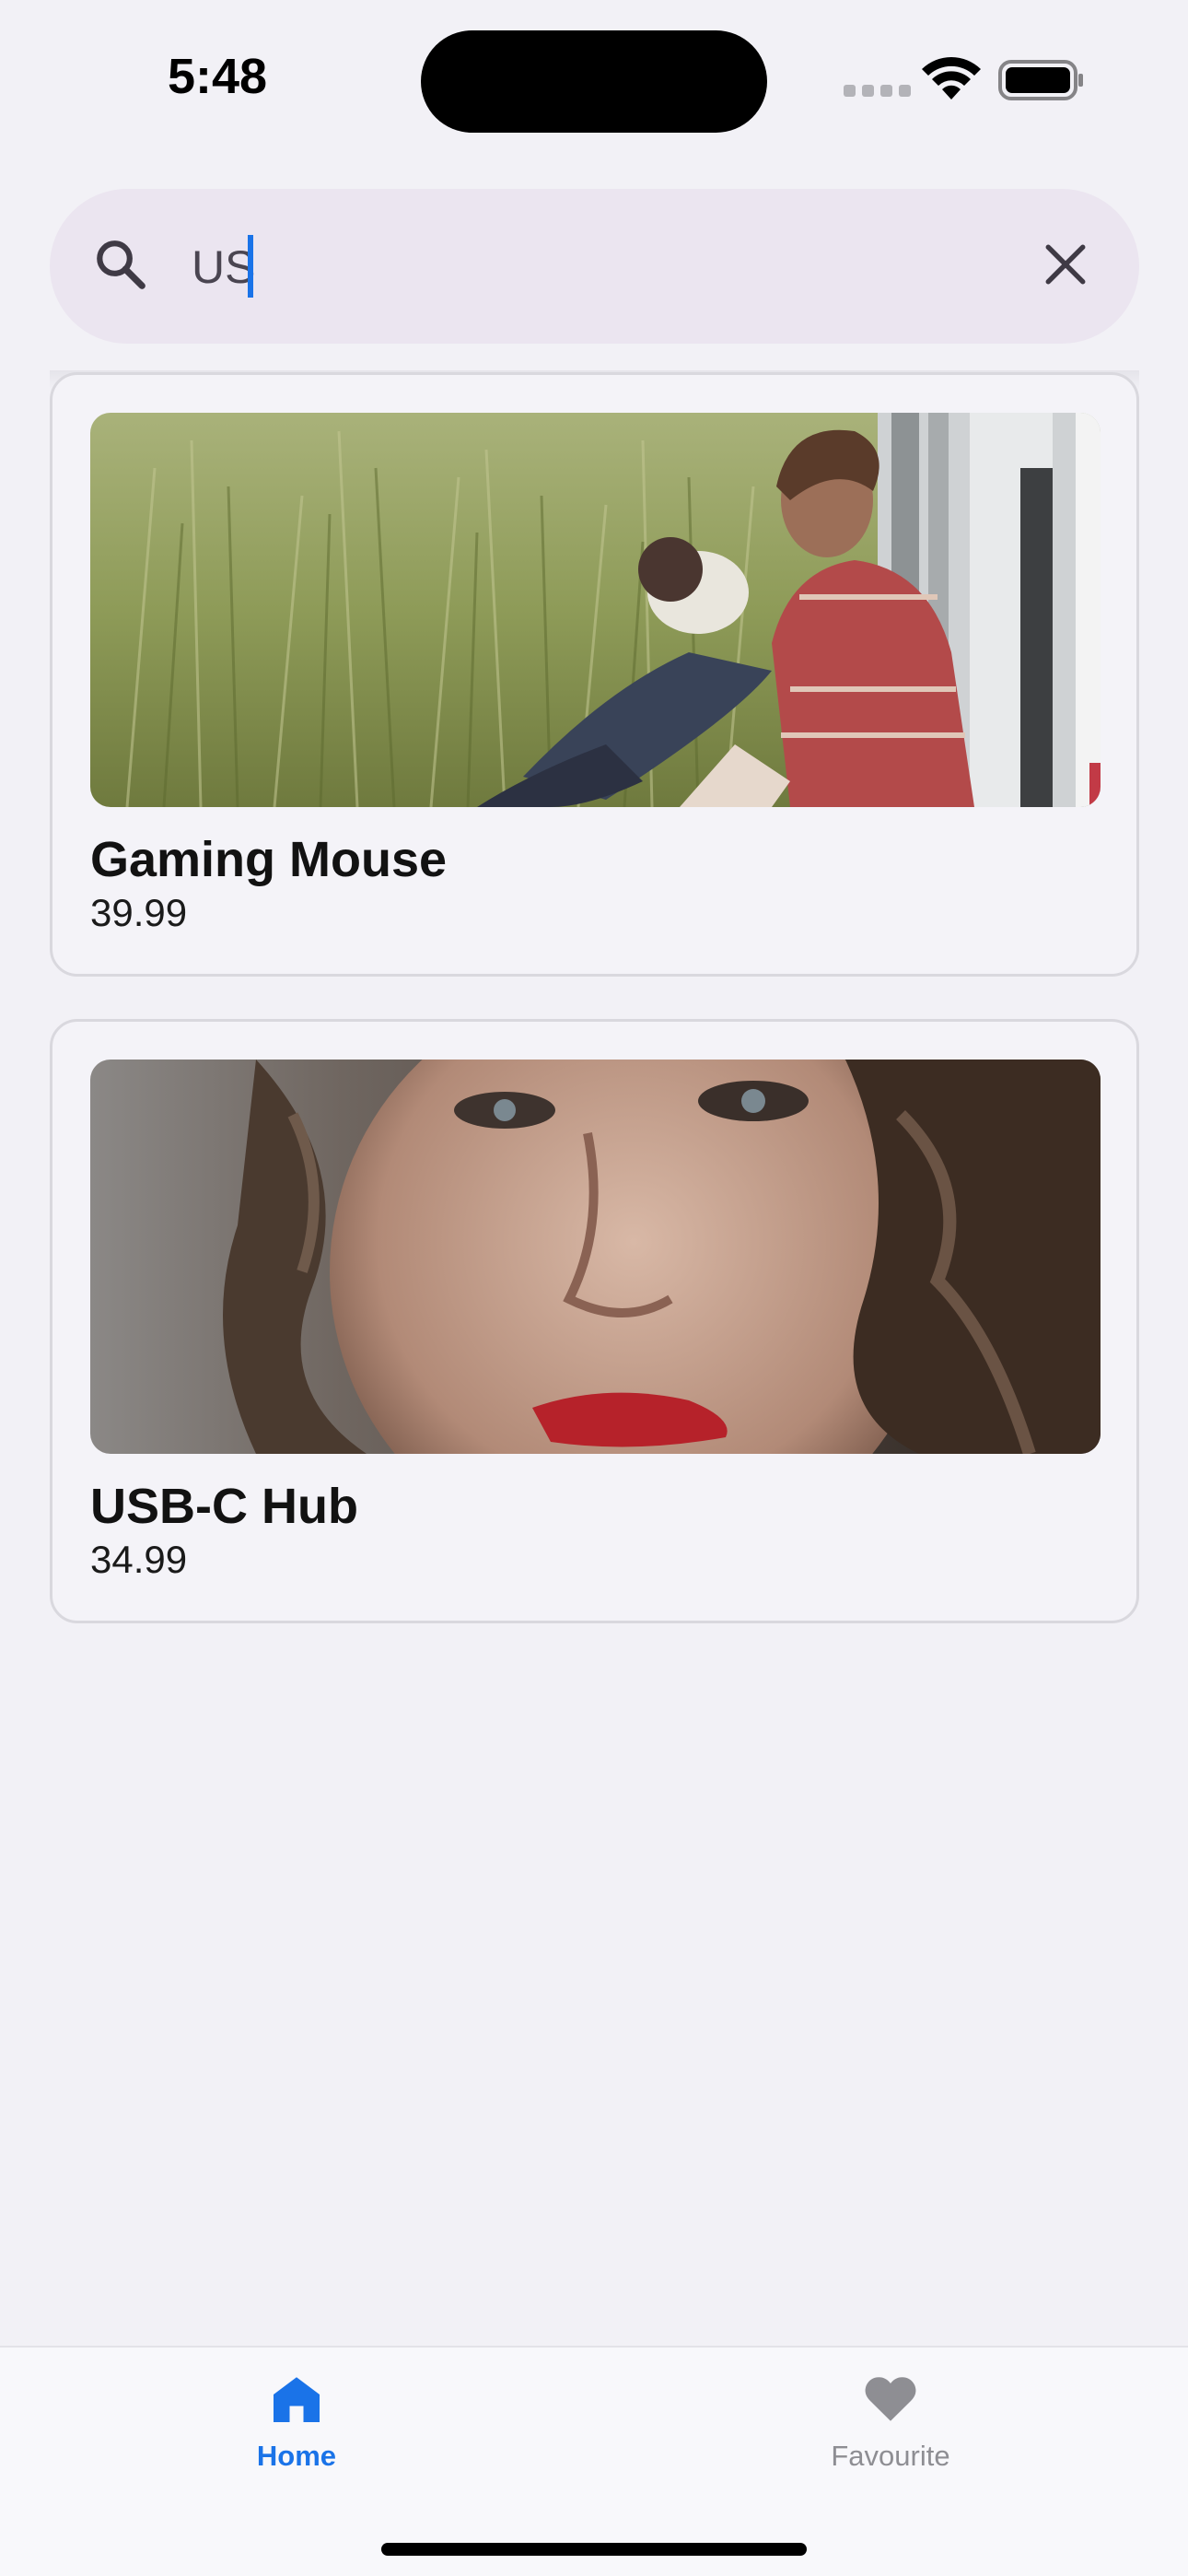  I want to click on search-input, so click(560, 267).